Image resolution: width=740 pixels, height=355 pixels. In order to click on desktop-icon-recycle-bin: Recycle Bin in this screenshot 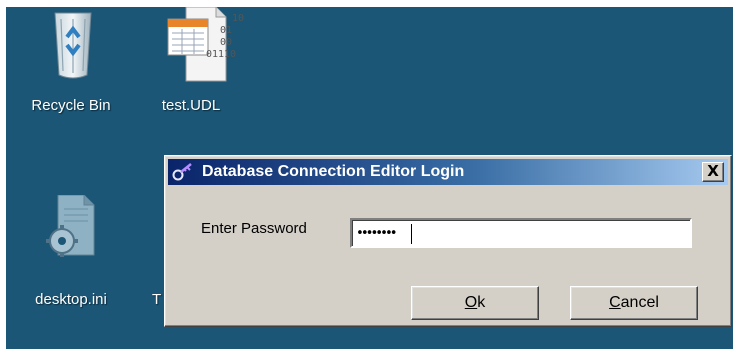, I will do `click(71, 67)`.